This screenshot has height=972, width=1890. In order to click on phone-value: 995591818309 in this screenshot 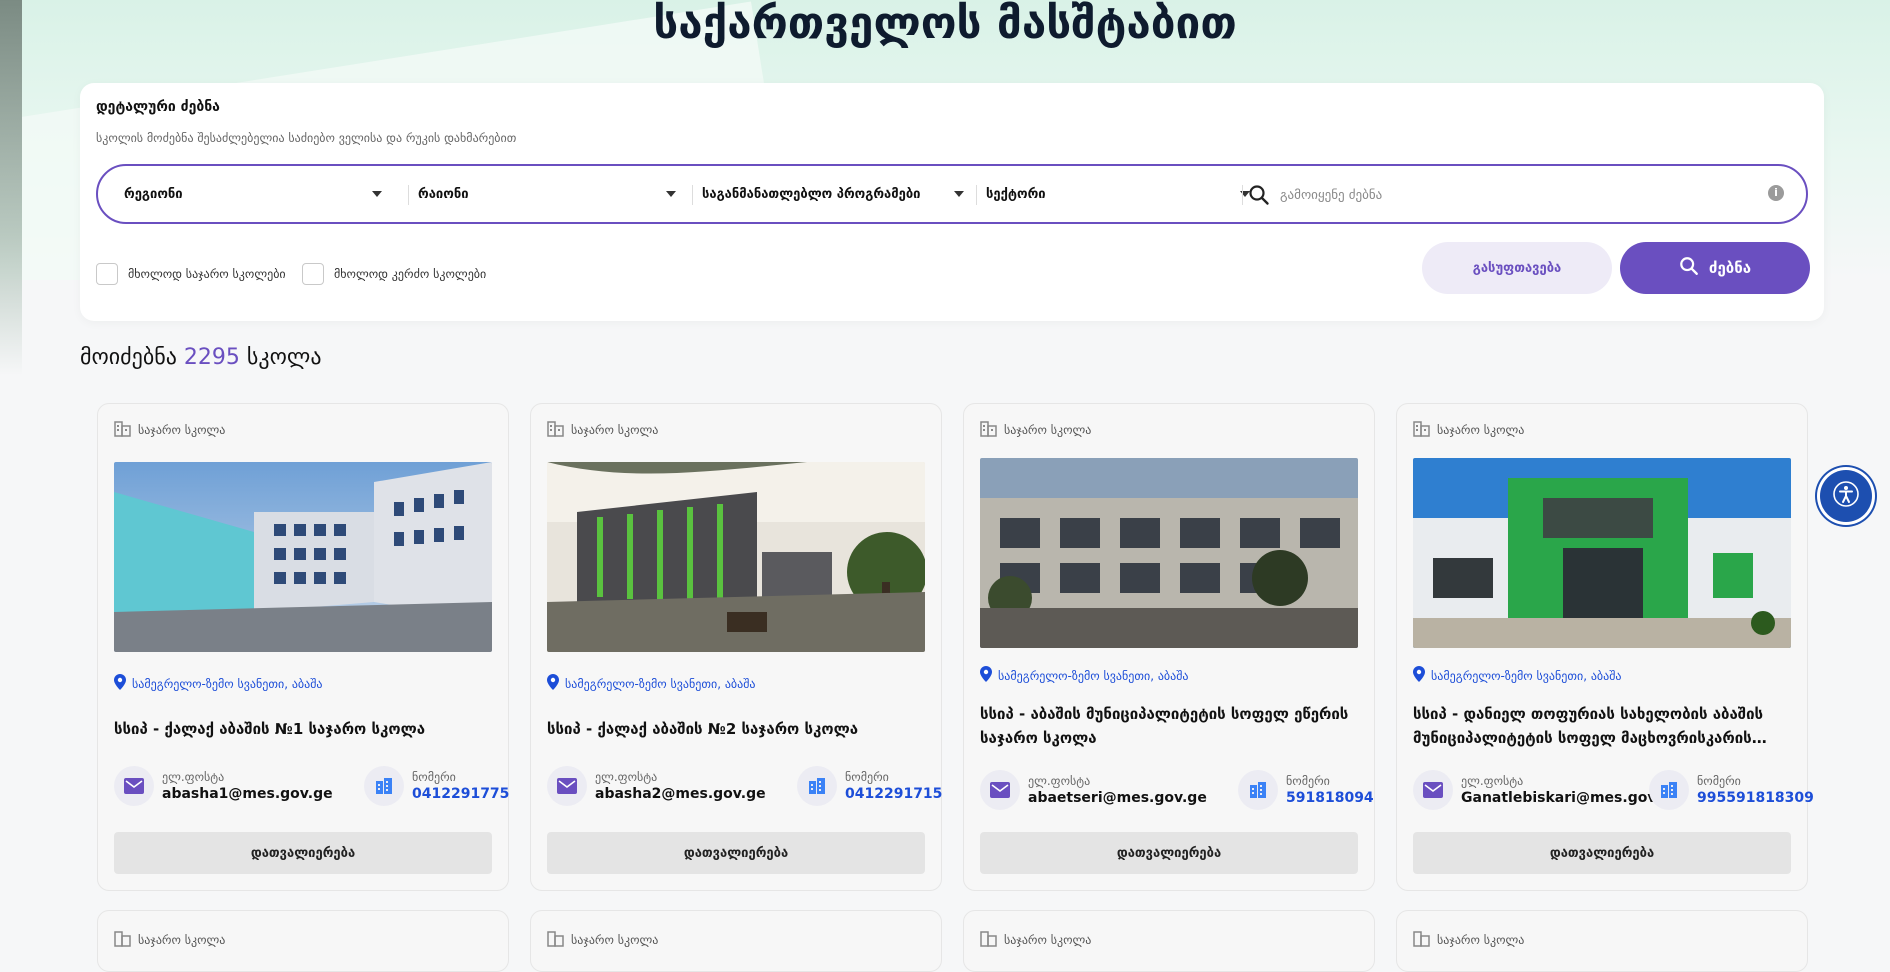, I will do `click(1755, 798)`.